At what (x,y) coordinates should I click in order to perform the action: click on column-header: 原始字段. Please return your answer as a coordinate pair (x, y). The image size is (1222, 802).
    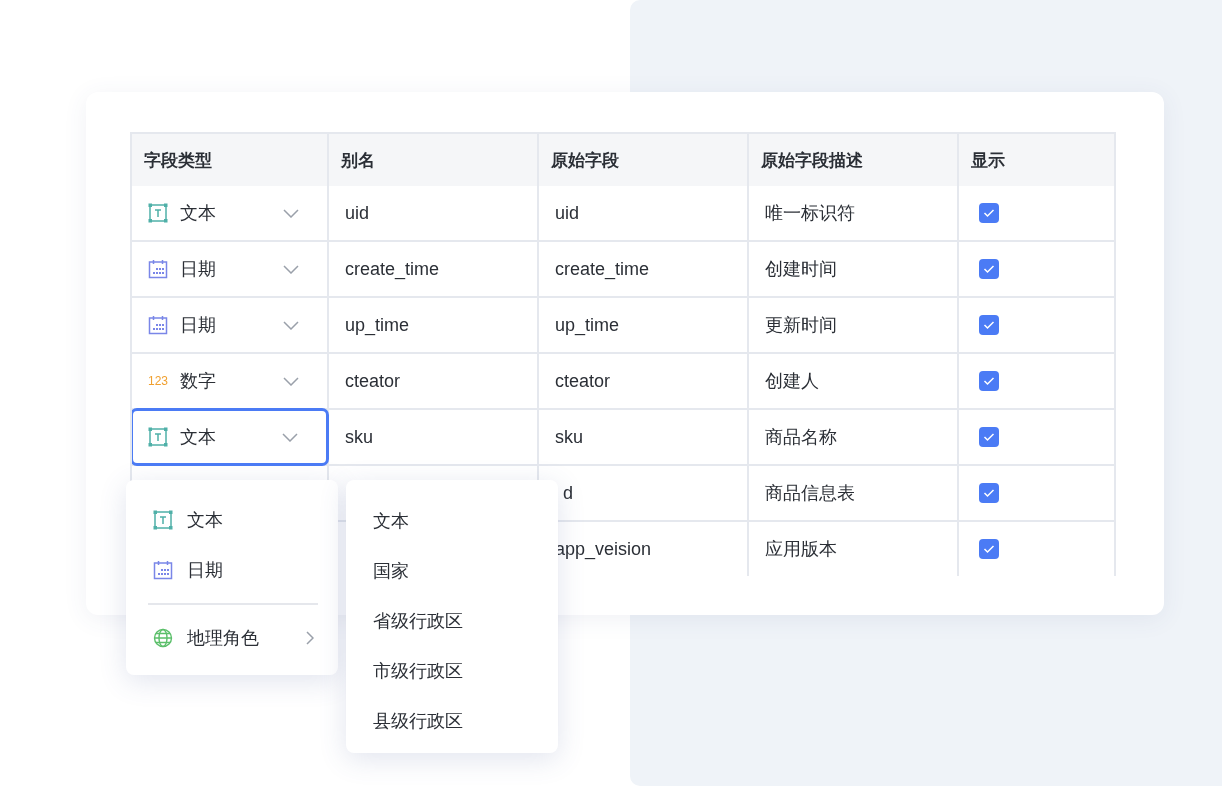
    Looking at the image, I should click on (644, 160).